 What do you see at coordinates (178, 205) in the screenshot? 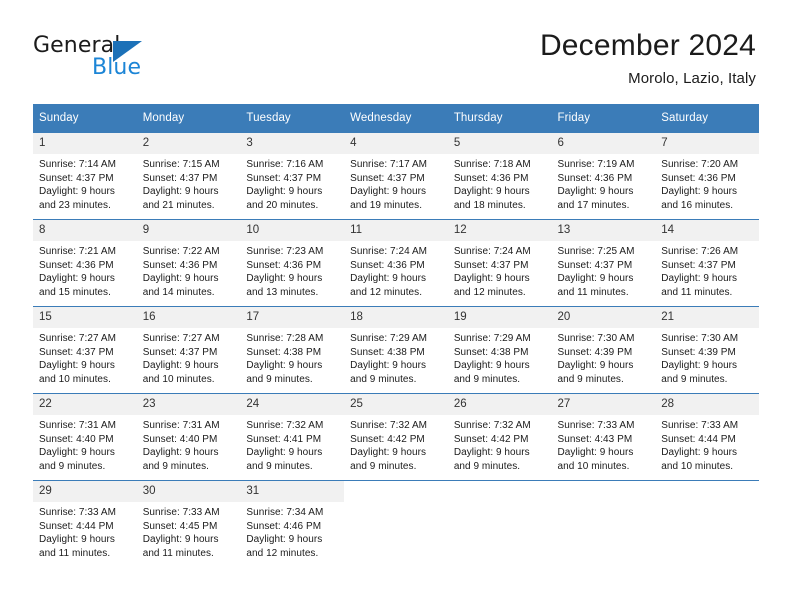
I see `daylight-text: and 21 minutes.` at bounding box center [178, 205].